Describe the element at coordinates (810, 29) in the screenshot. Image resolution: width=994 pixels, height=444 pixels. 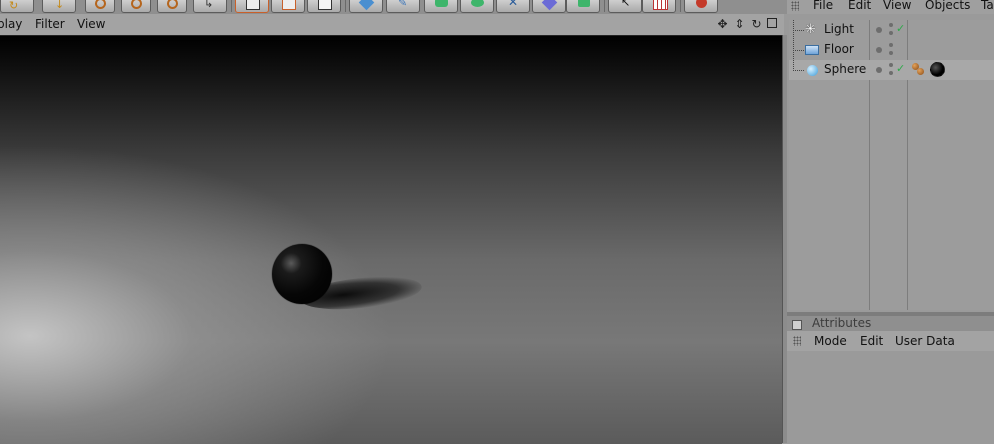
I see `light-icon: ✳` at that location.